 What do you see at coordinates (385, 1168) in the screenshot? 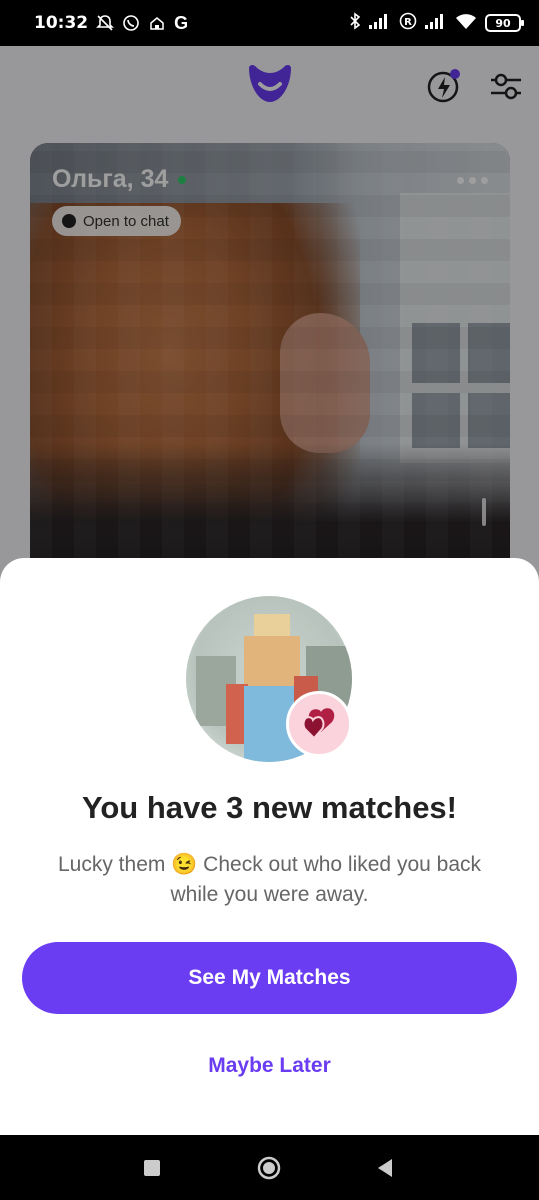
I see `back-icon` at bounding box center [385, 1168].